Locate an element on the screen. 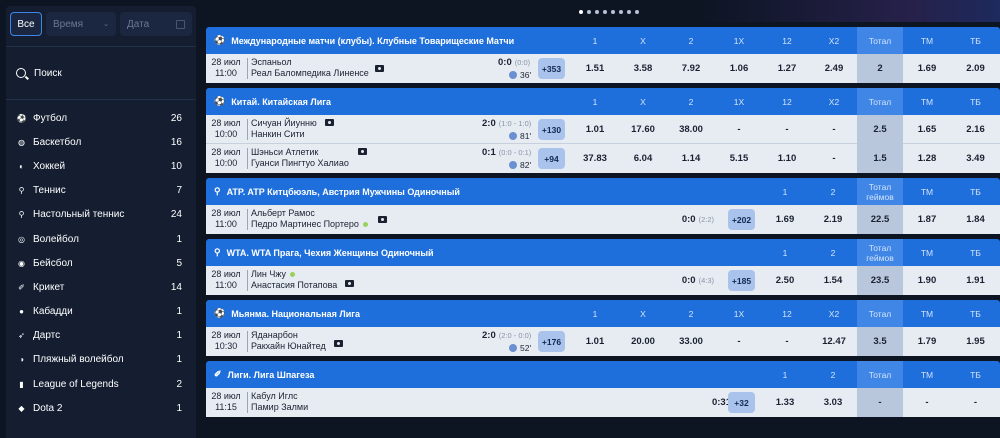 This screenshot has width=1000, height=438. odds-cell: 23.5 is located at coordinates (880, 280).